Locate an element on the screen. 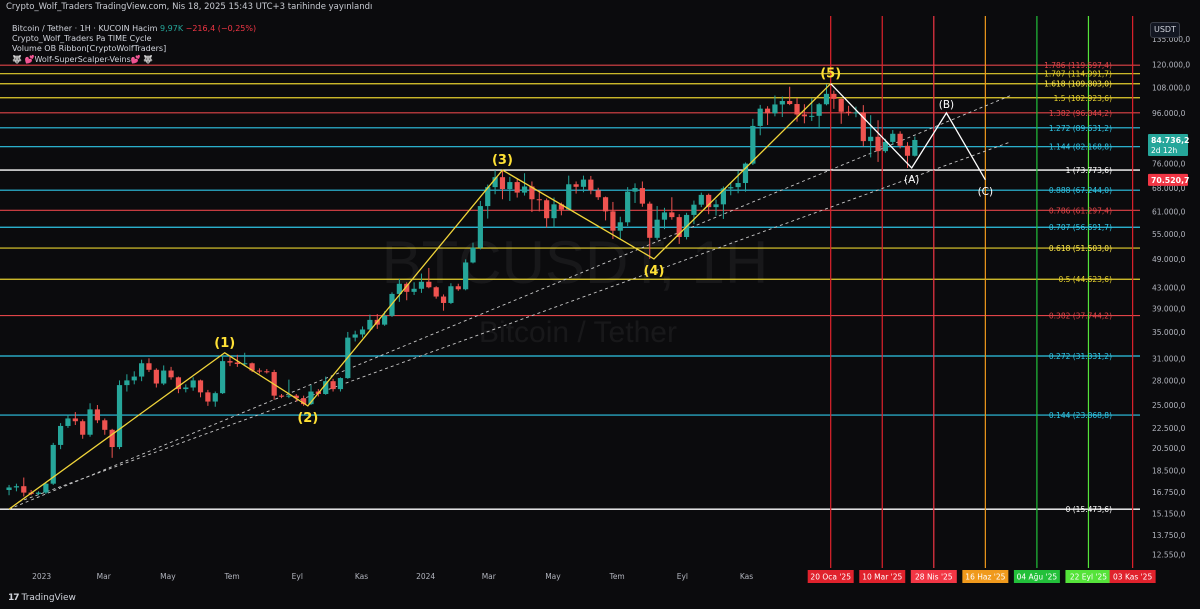 The width and height of the screenshot is (1200, 609). price-tick-label: 108.000,0 is located at coordinates (1171, 87).